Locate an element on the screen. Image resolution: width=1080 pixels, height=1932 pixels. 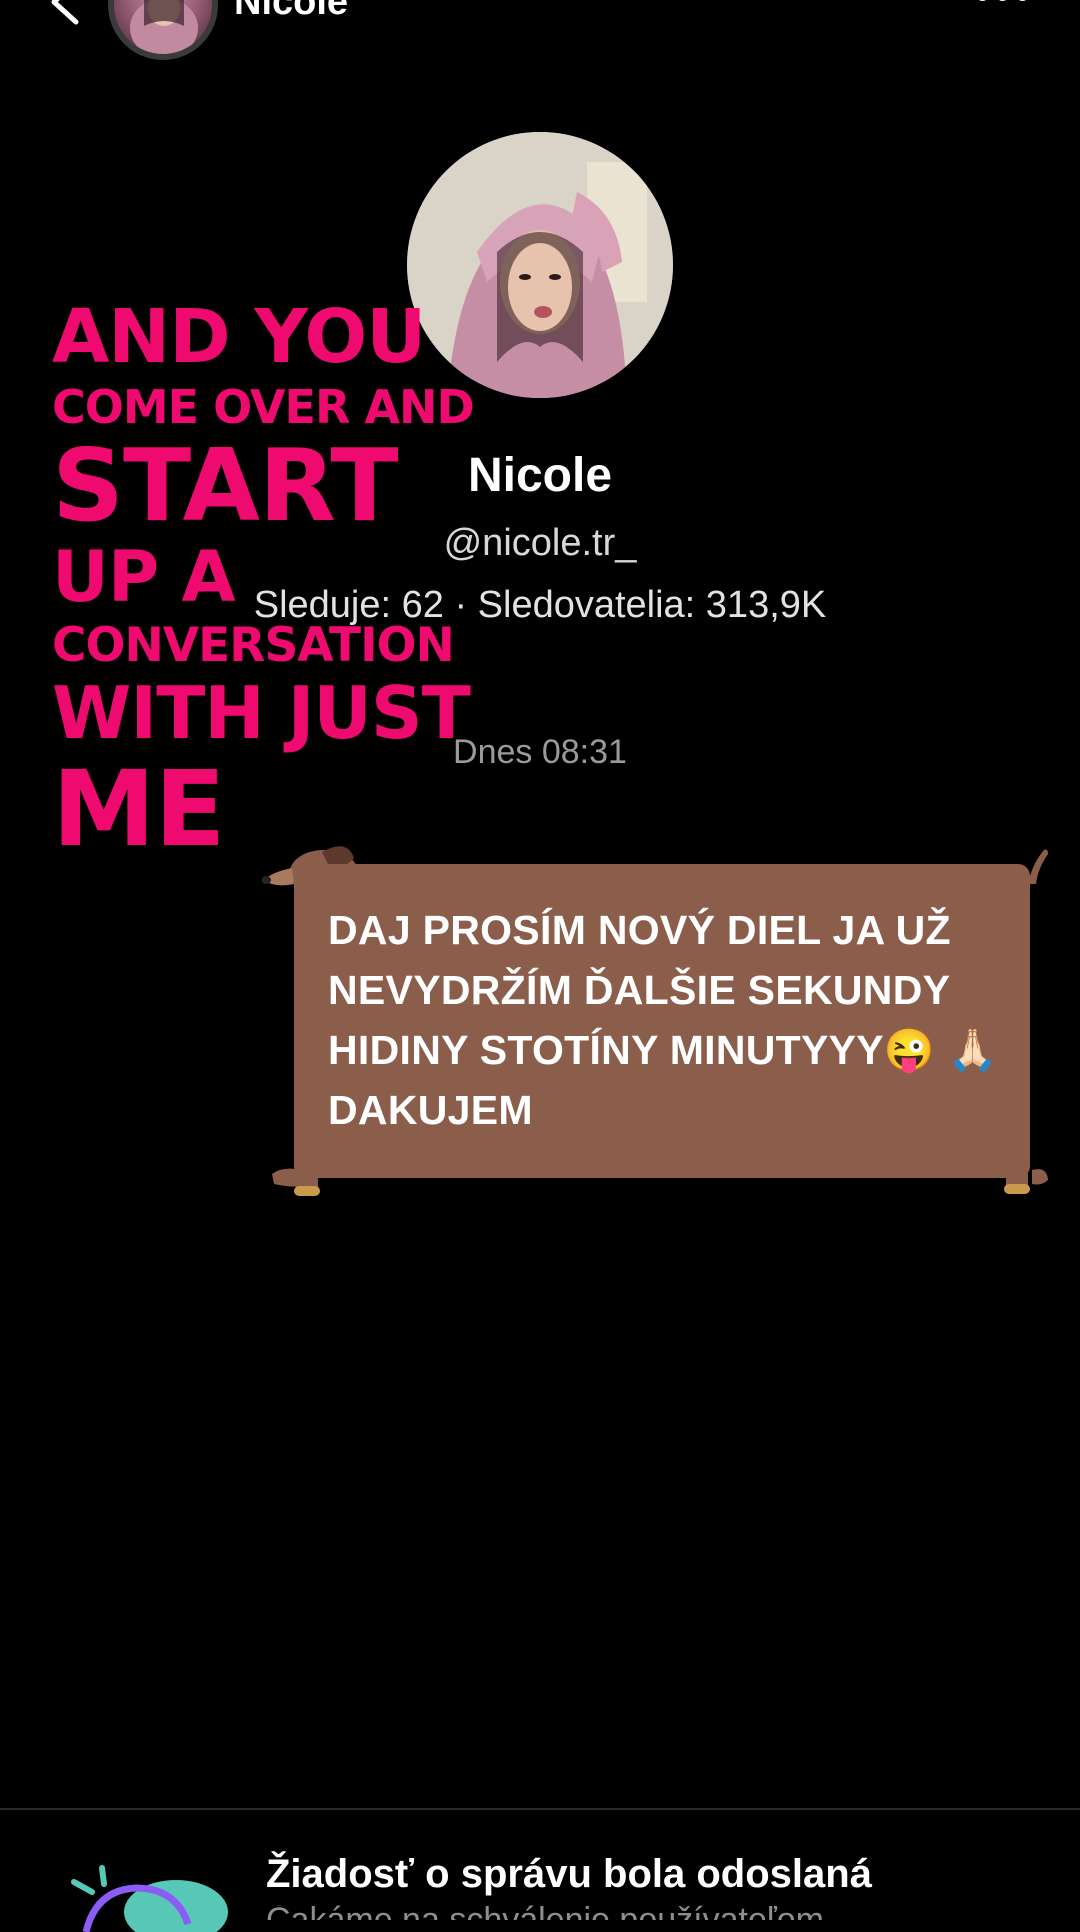
message-request-icon is located at coordinates (149, 1898).